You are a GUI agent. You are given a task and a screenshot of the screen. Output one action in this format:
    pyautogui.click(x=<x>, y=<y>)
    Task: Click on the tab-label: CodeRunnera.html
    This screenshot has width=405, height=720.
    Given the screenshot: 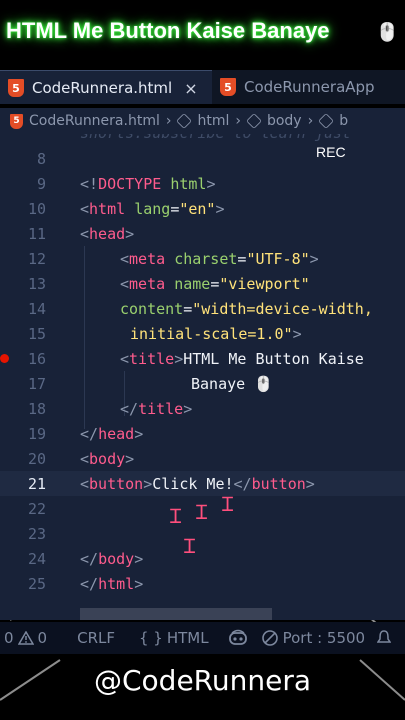 What is the action you would take?
    pyautogui.click(x=102, y=88)
    